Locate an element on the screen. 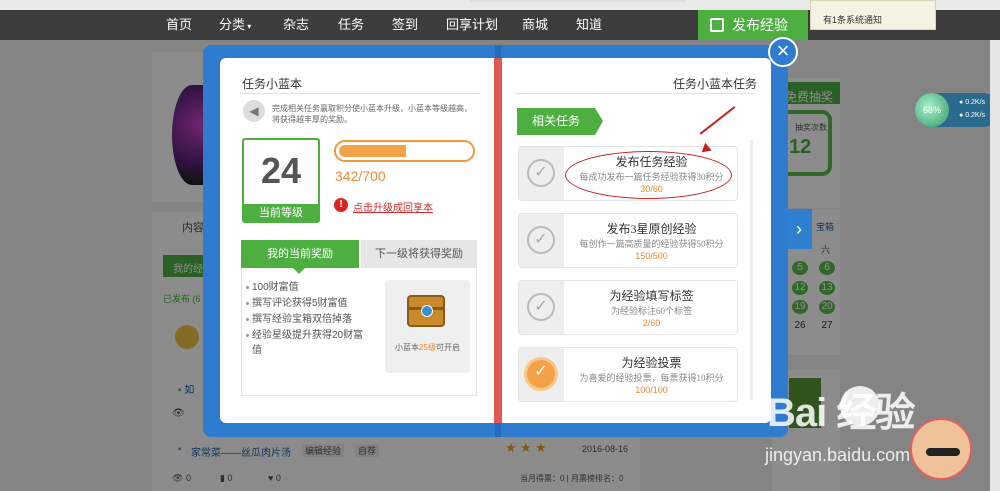 This screenshot has width=1000, height=491. speaker-icon: ◀ is located at coordinates (254, 111).